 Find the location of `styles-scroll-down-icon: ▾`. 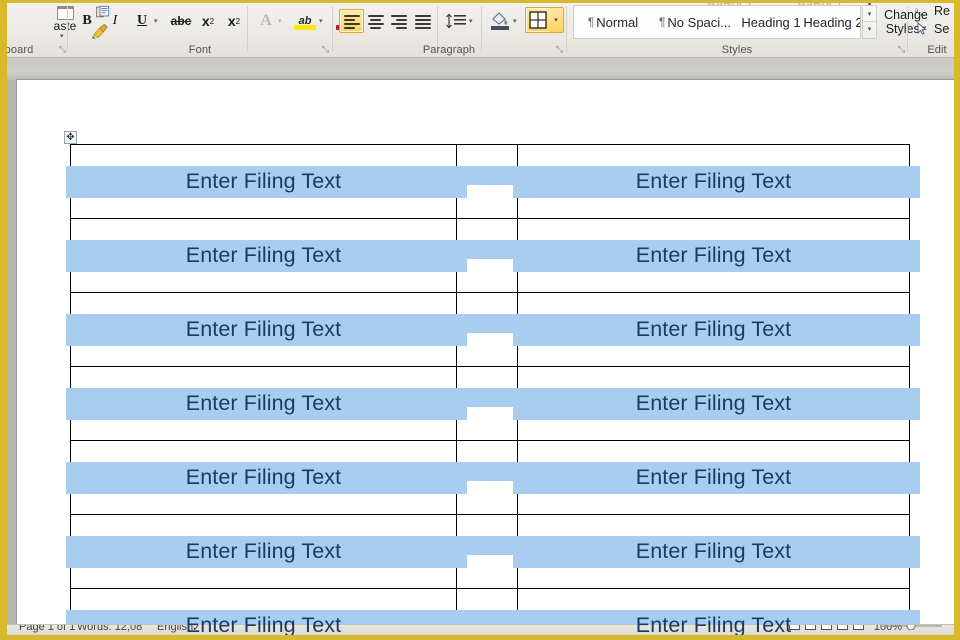

styles-scroll-down-icon: ▾ is located at coordinates (869, 14).